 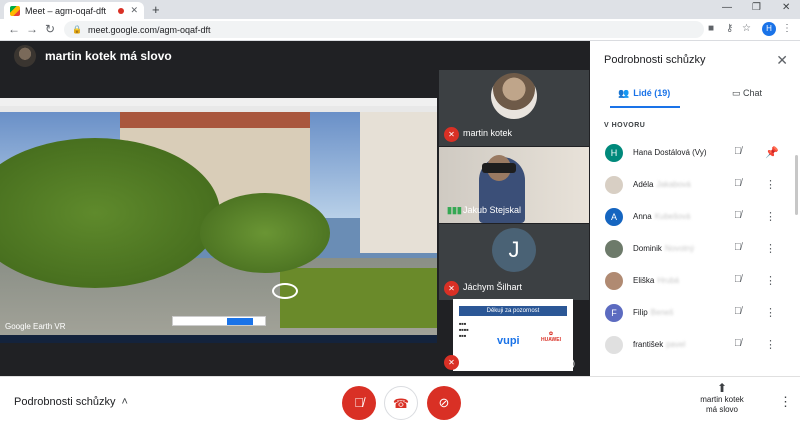 I want to click on participant-surname-blurred: Novotný, so click(x=679, y=248).